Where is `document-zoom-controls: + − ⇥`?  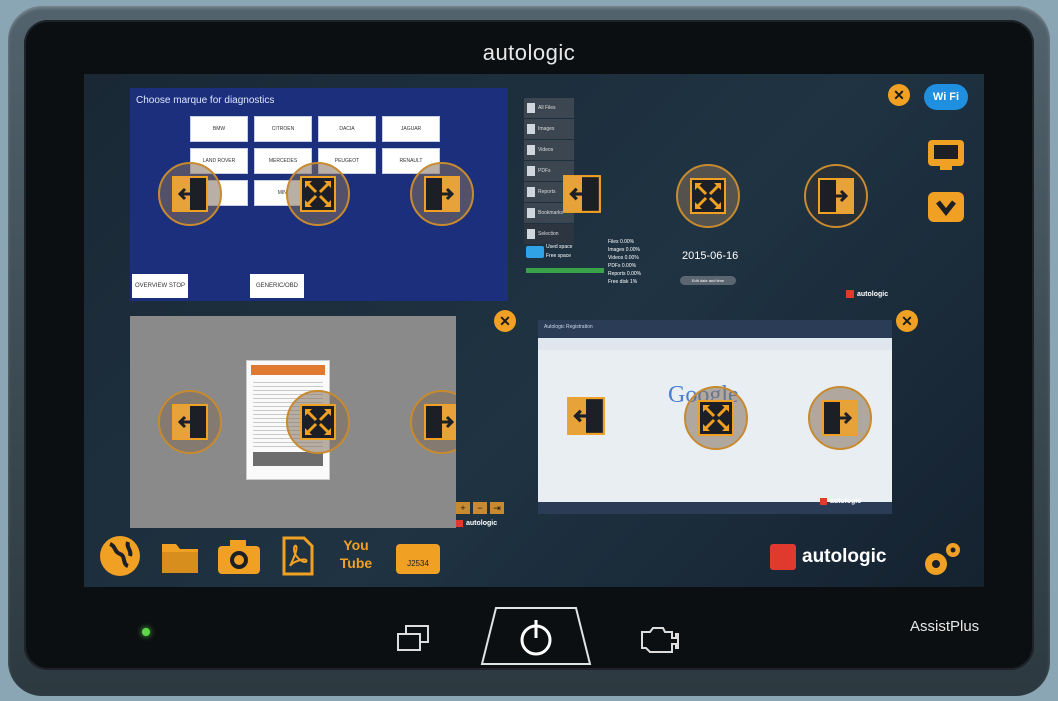
document-zoom-controls: + − ⇥ is located at coordinates (480, 508).